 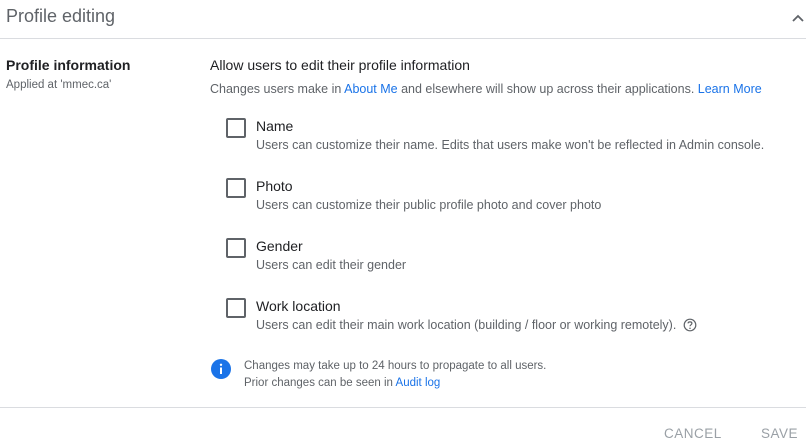 I want to click on info-line-2: Prior changes can be seen in Audit log, so click(x=395, y=383).